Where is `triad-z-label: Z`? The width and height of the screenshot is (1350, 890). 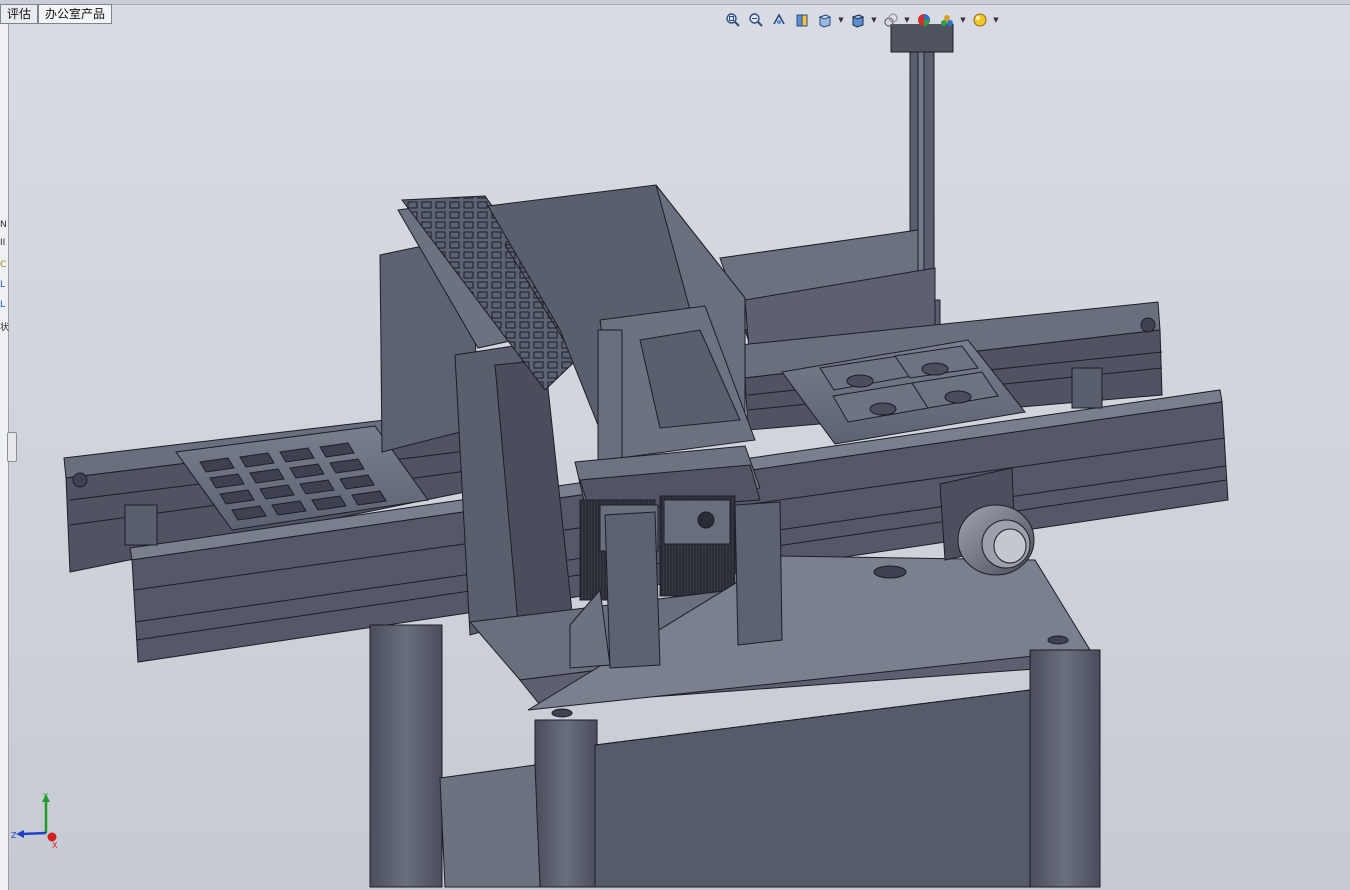
triad-z-label: Z is located at coordinates (14, 835).